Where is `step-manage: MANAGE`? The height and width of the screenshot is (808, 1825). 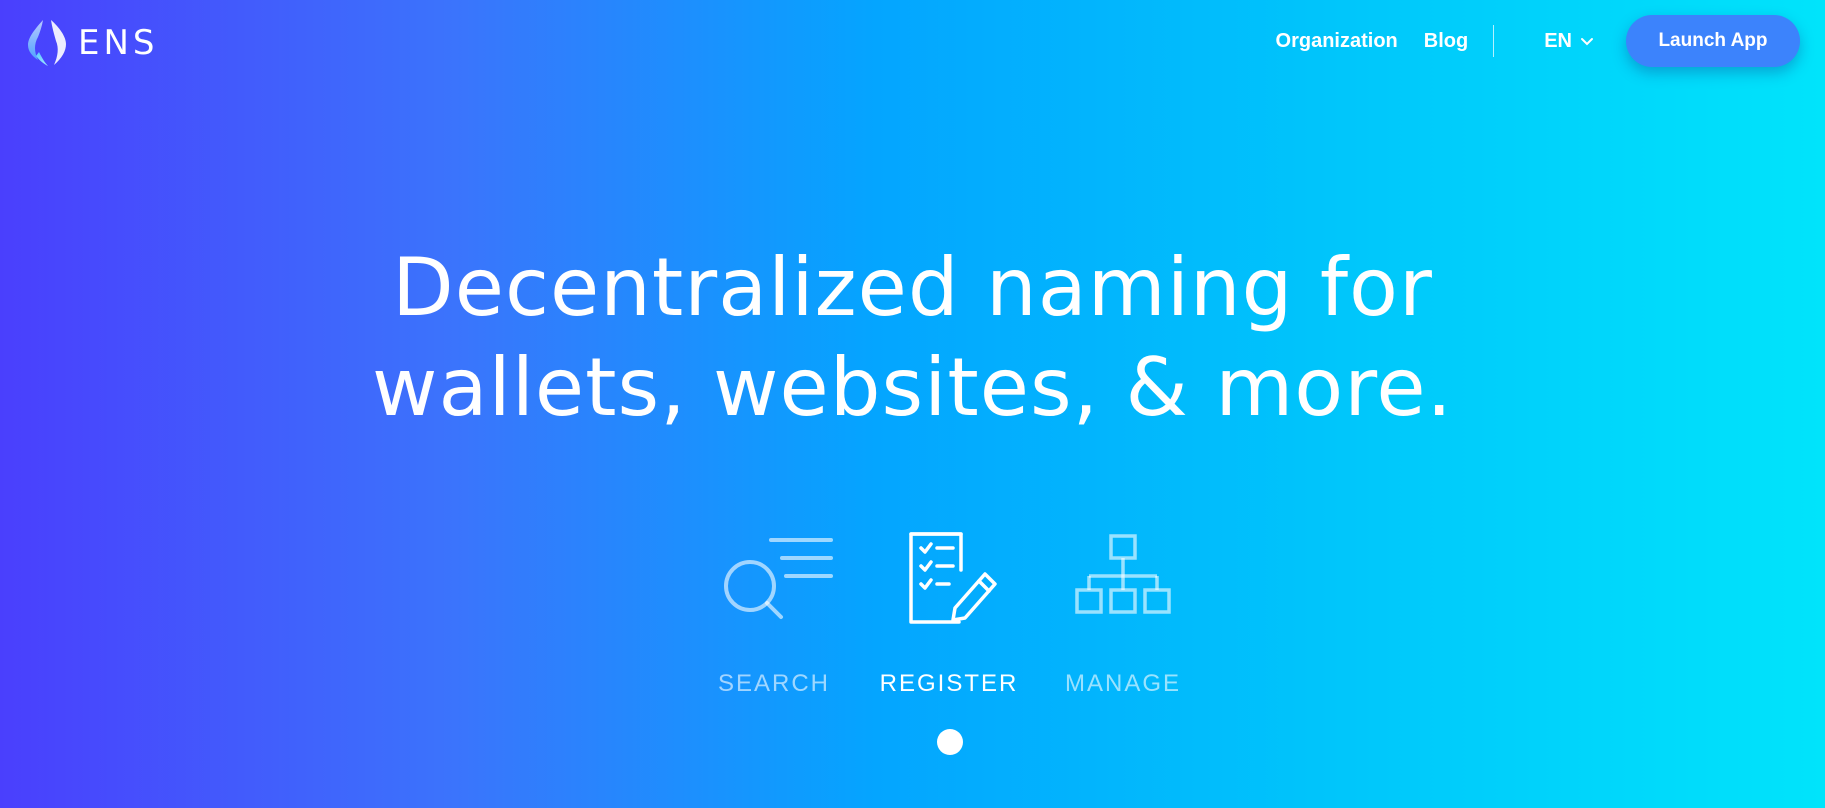 step-manage: MANAGE is located at coordinates (1123, 614).